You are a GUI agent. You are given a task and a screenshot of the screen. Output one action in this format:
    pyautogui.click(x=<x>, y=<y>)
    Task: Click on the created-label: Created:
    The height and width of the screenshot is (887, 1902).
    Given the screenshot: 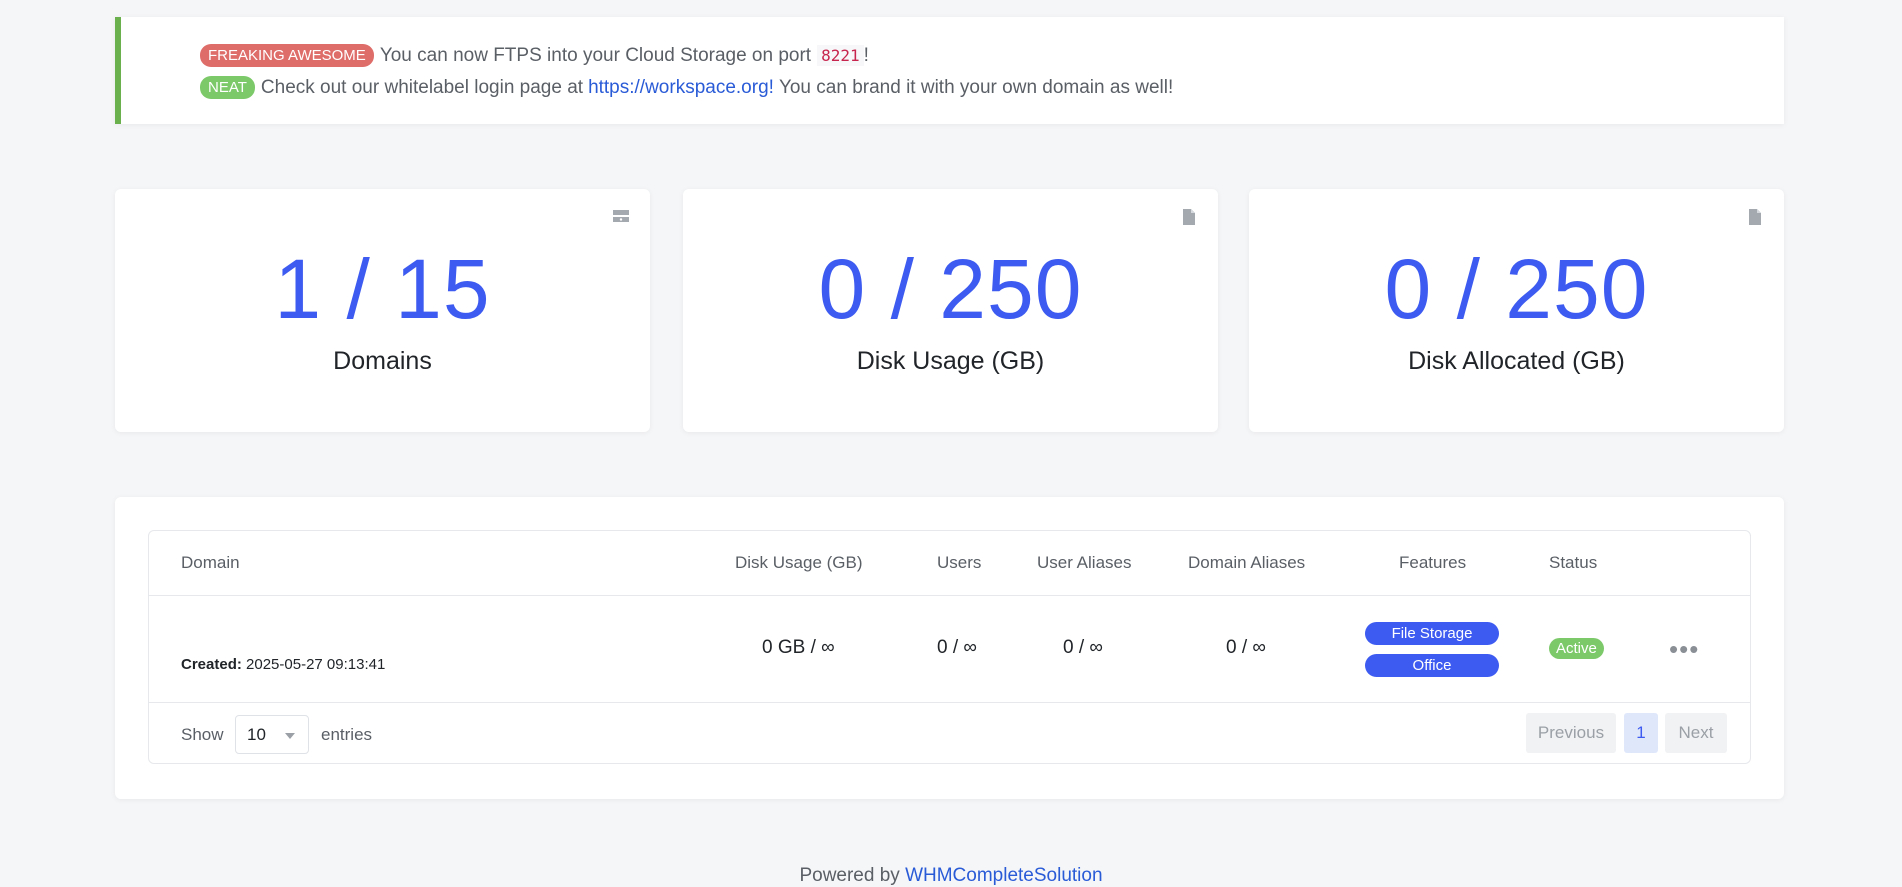 What is the action you would take?
    pyautogui.click(x=211, y=664)
    